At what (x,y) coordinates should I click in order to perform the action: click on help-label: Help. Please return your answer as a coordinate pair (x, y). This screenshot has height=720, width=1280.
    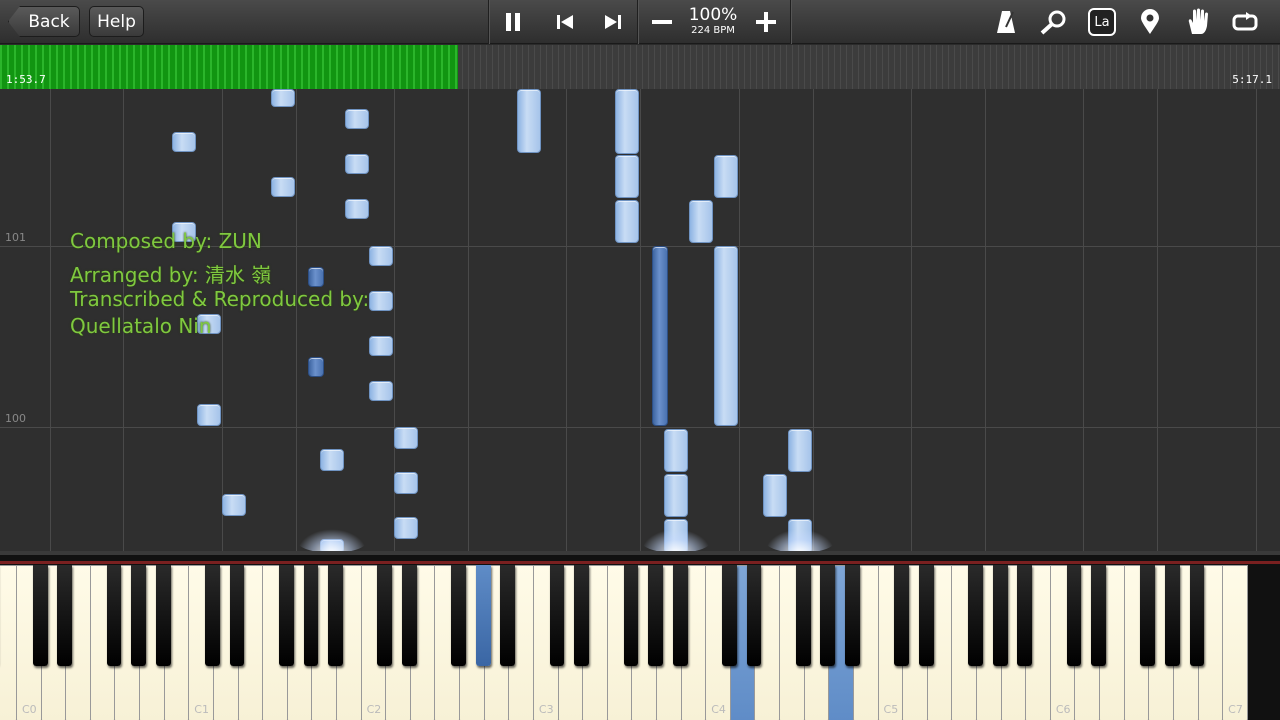
    Looking at the image, I should click on (116, 21).